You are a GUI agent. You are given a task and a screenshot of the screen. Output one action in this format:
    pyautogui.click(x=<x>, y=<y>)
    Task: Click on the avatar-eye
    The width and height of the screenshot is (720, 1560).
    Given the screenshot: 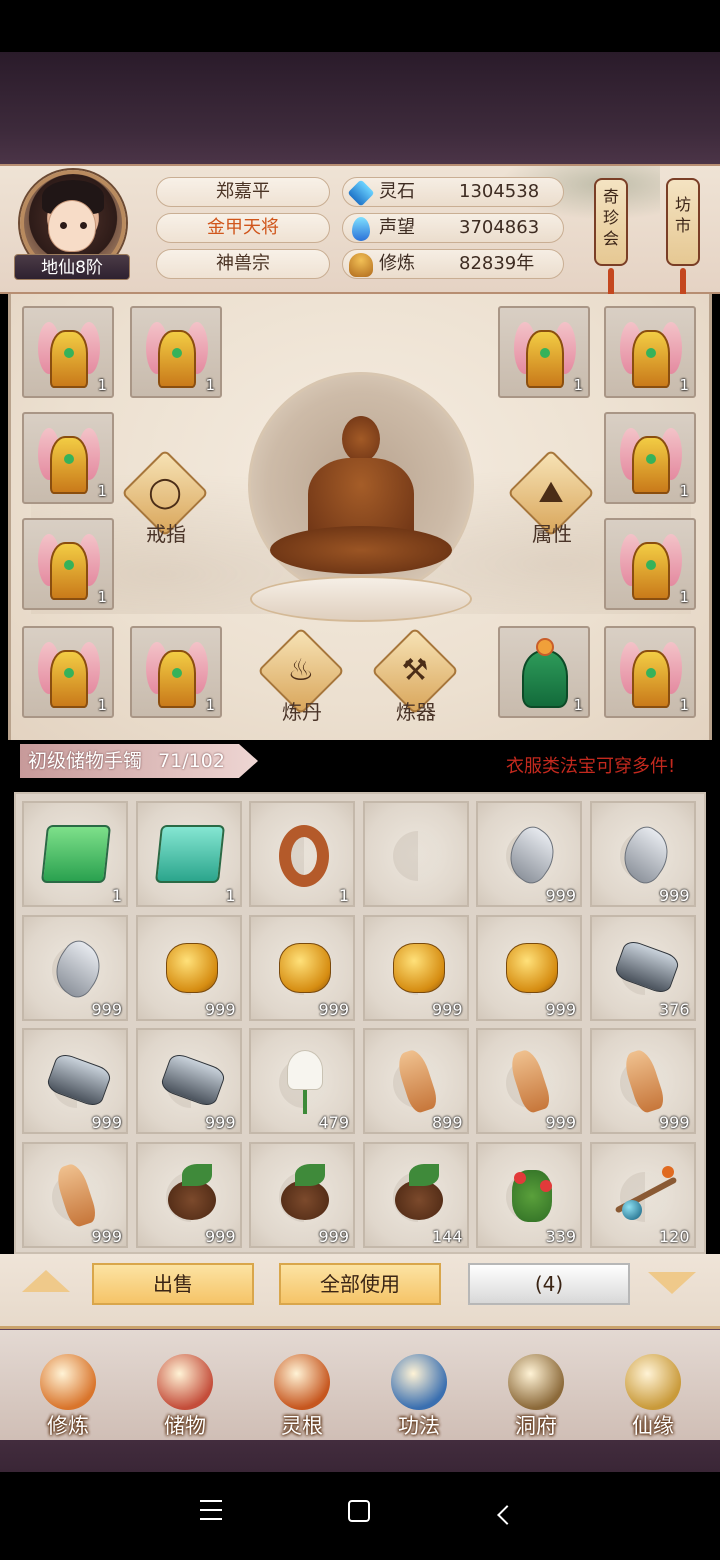 What is the action you would take?
    pyautogui.click(x=63, y=225)
    